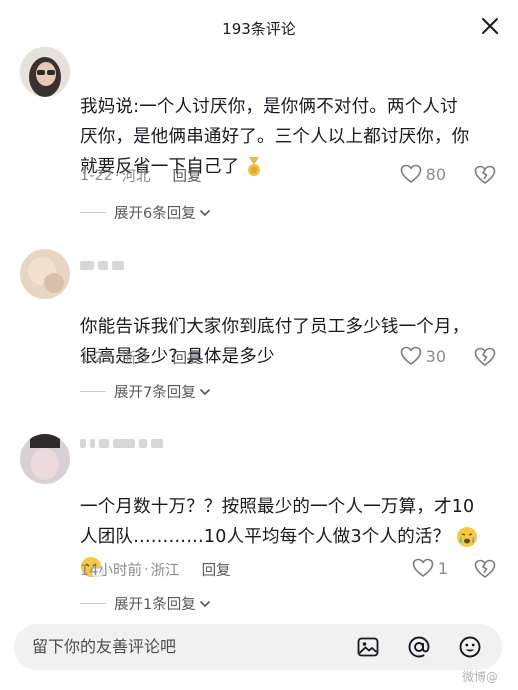  What do you see at coordinates (145, 603) in the screenshot?
I see `expand-replies: 展开1条回复` at bounding box center [145, 603].